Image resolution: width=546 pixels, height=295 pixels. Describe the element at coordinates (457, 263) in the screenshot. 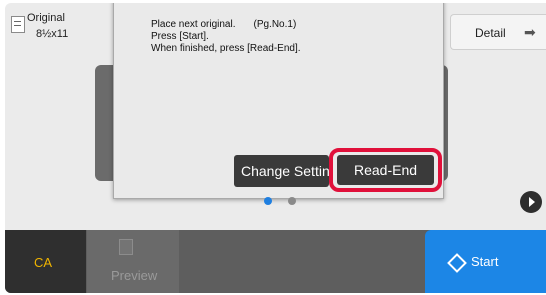

I see `start-icon` at that location.